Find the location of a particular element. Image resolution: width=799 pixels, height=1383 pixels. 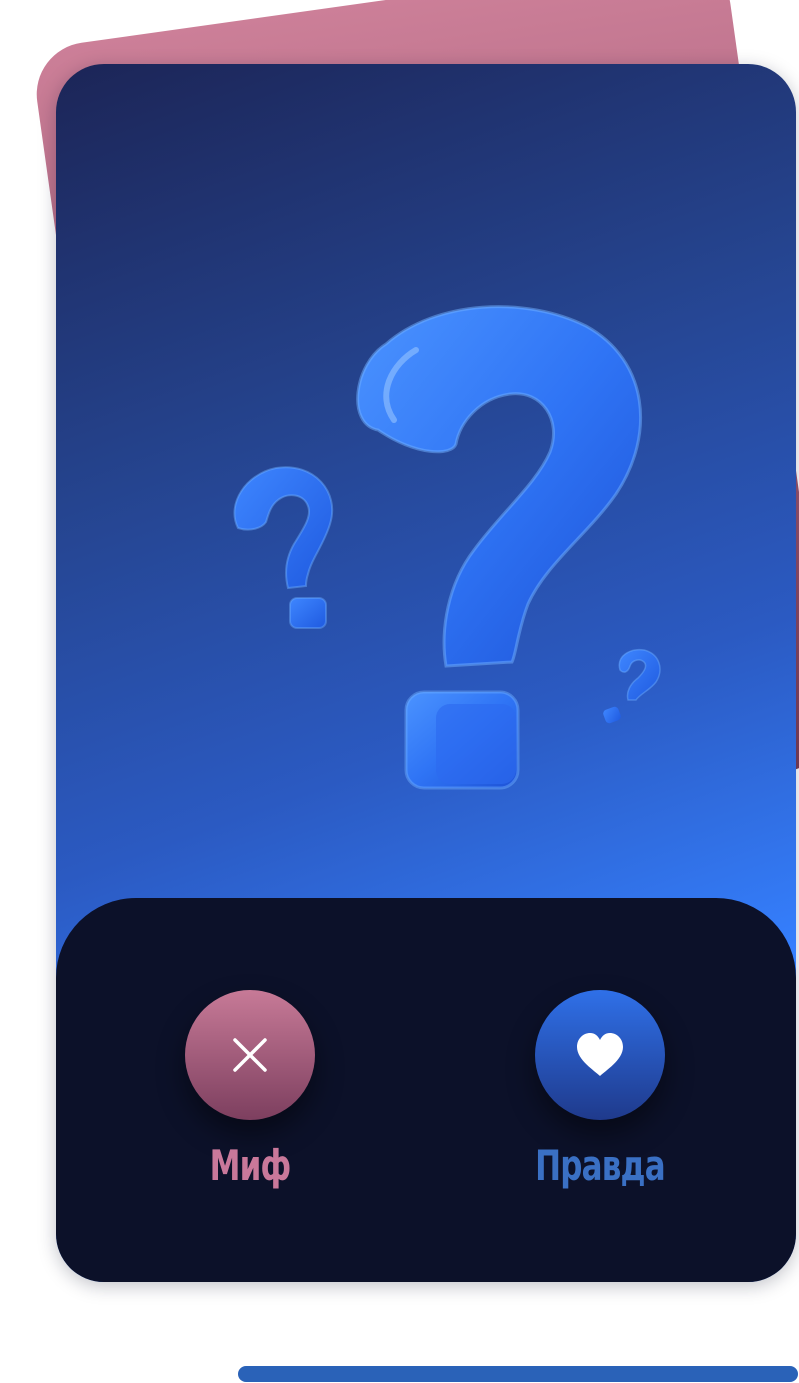

myth-button is located at coordinates (250, 1055).